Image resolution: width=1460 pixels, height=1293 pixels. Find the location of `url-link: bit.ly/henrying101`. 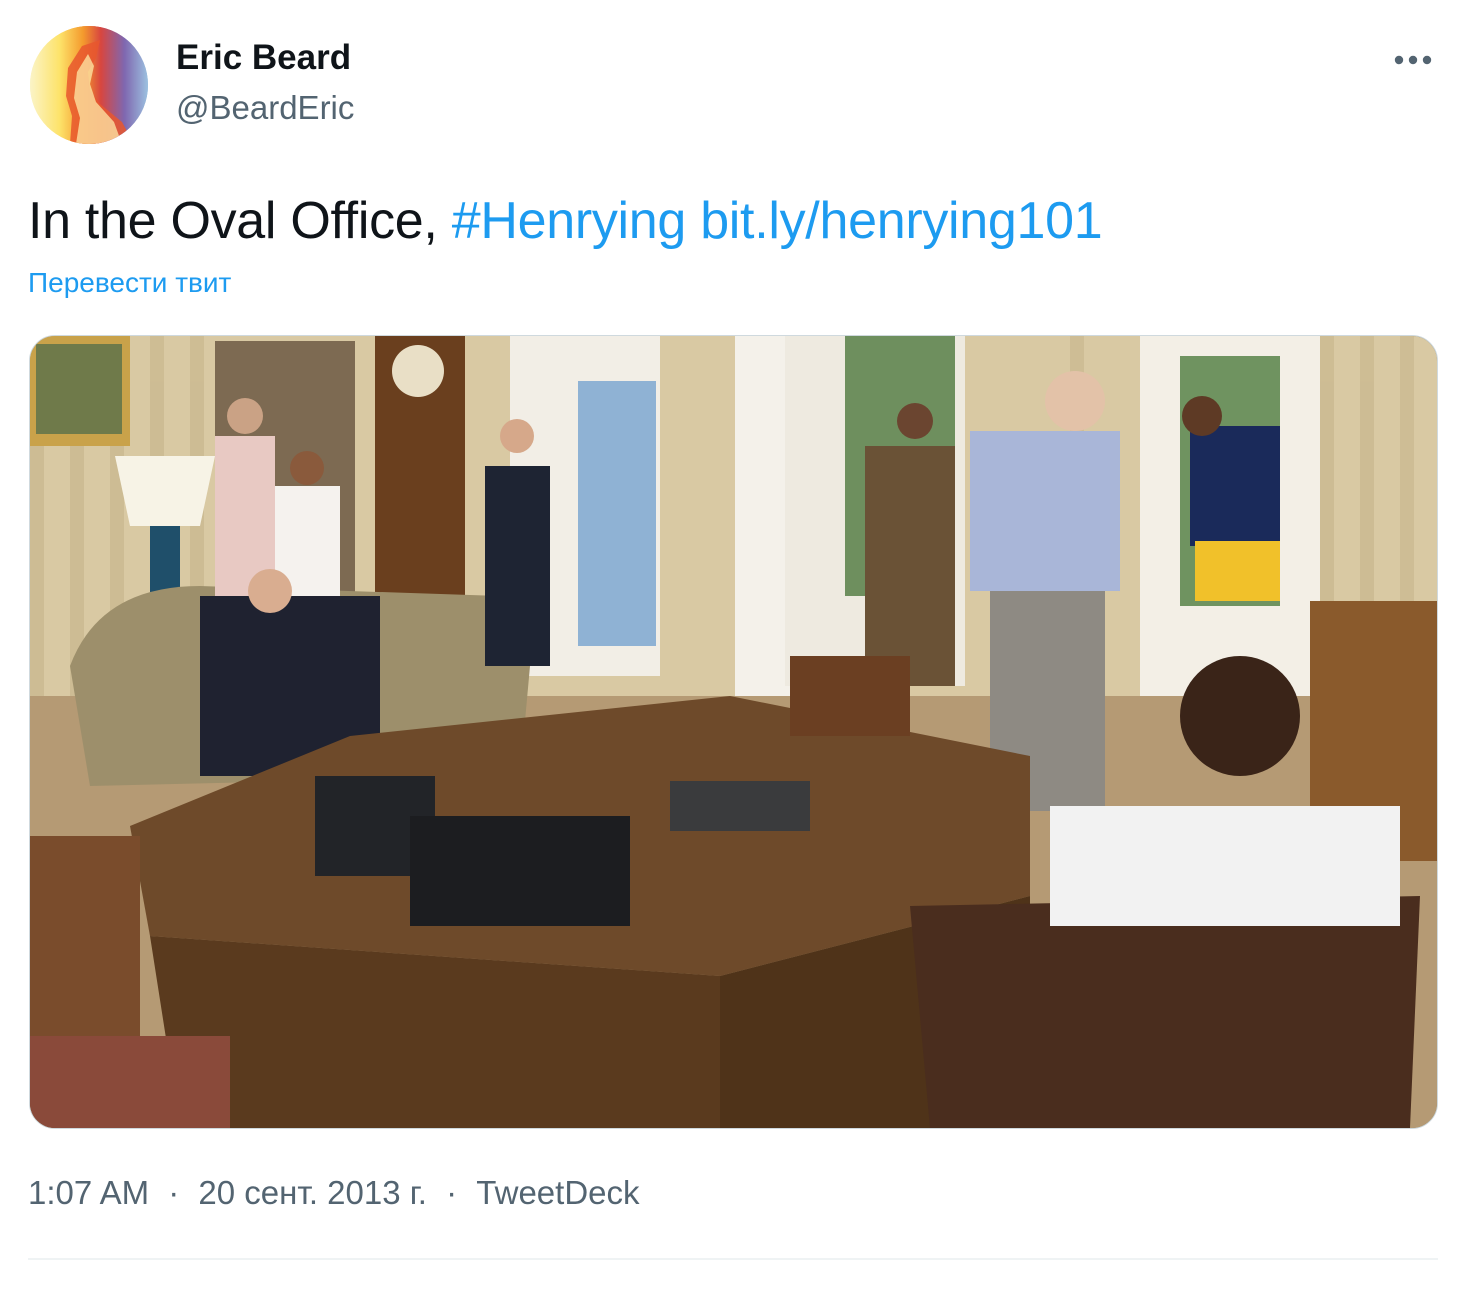

url-link: bit.ly/henrying101 is located at coordinates (901, 221).